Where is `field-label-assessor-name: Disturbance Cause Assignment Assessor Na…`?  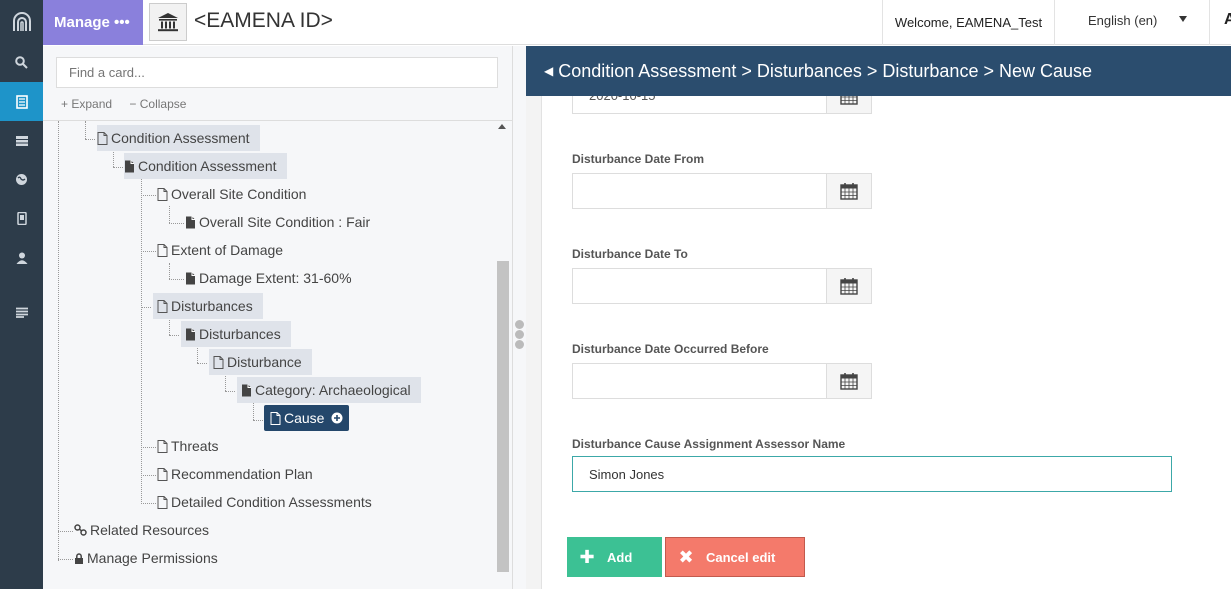
field-label-assessor-name: Disturbance Cause Assignment Assessor Na… is located at coordinates (709, 444).